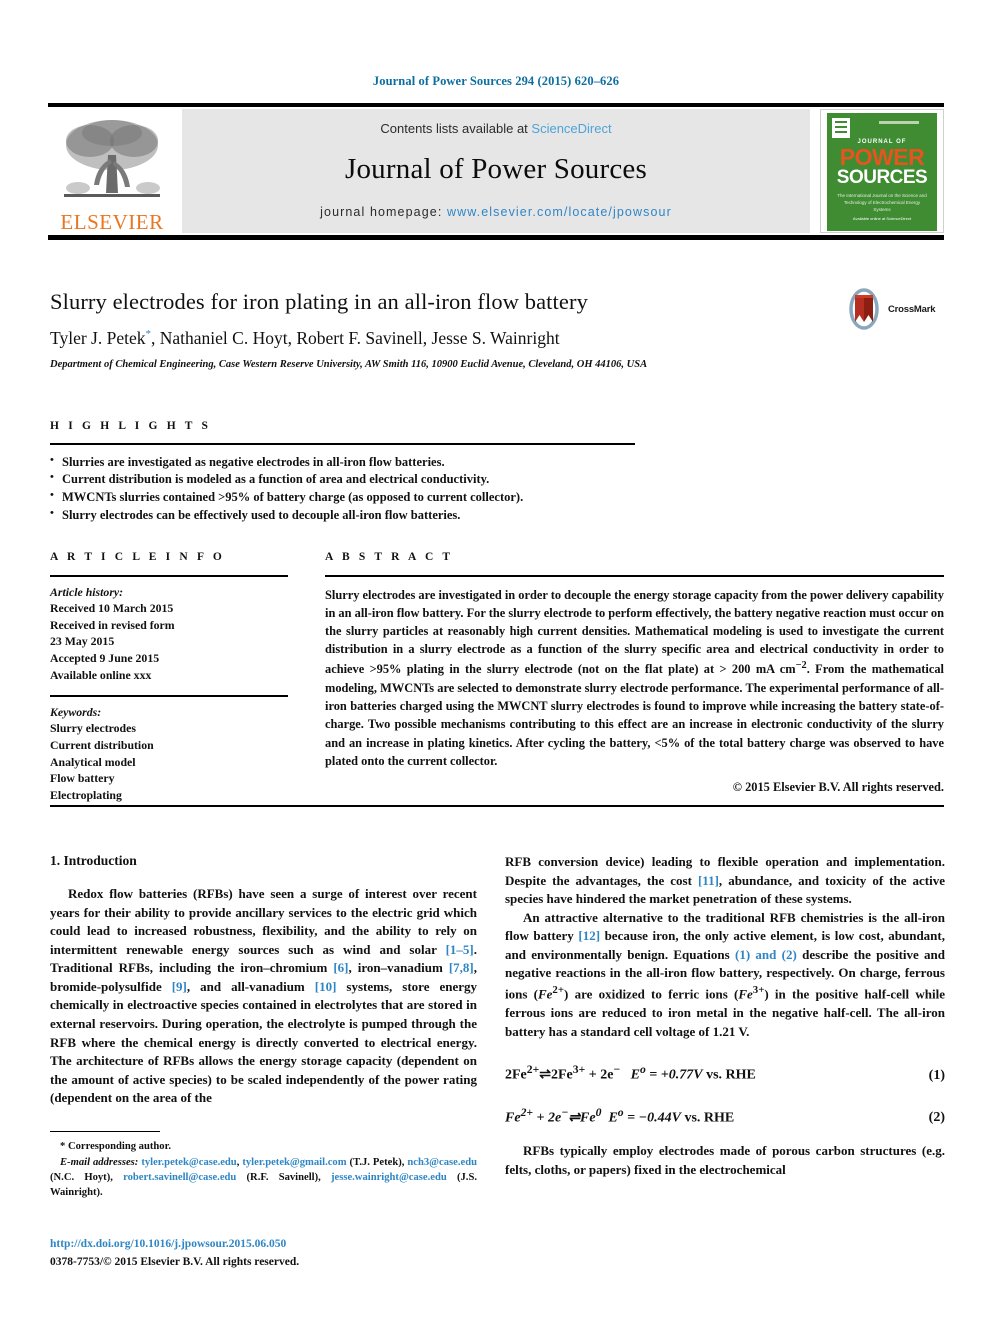 The image size is (992, 1323). I want to click on keyword-item: Electroplating, so click(86, 794).